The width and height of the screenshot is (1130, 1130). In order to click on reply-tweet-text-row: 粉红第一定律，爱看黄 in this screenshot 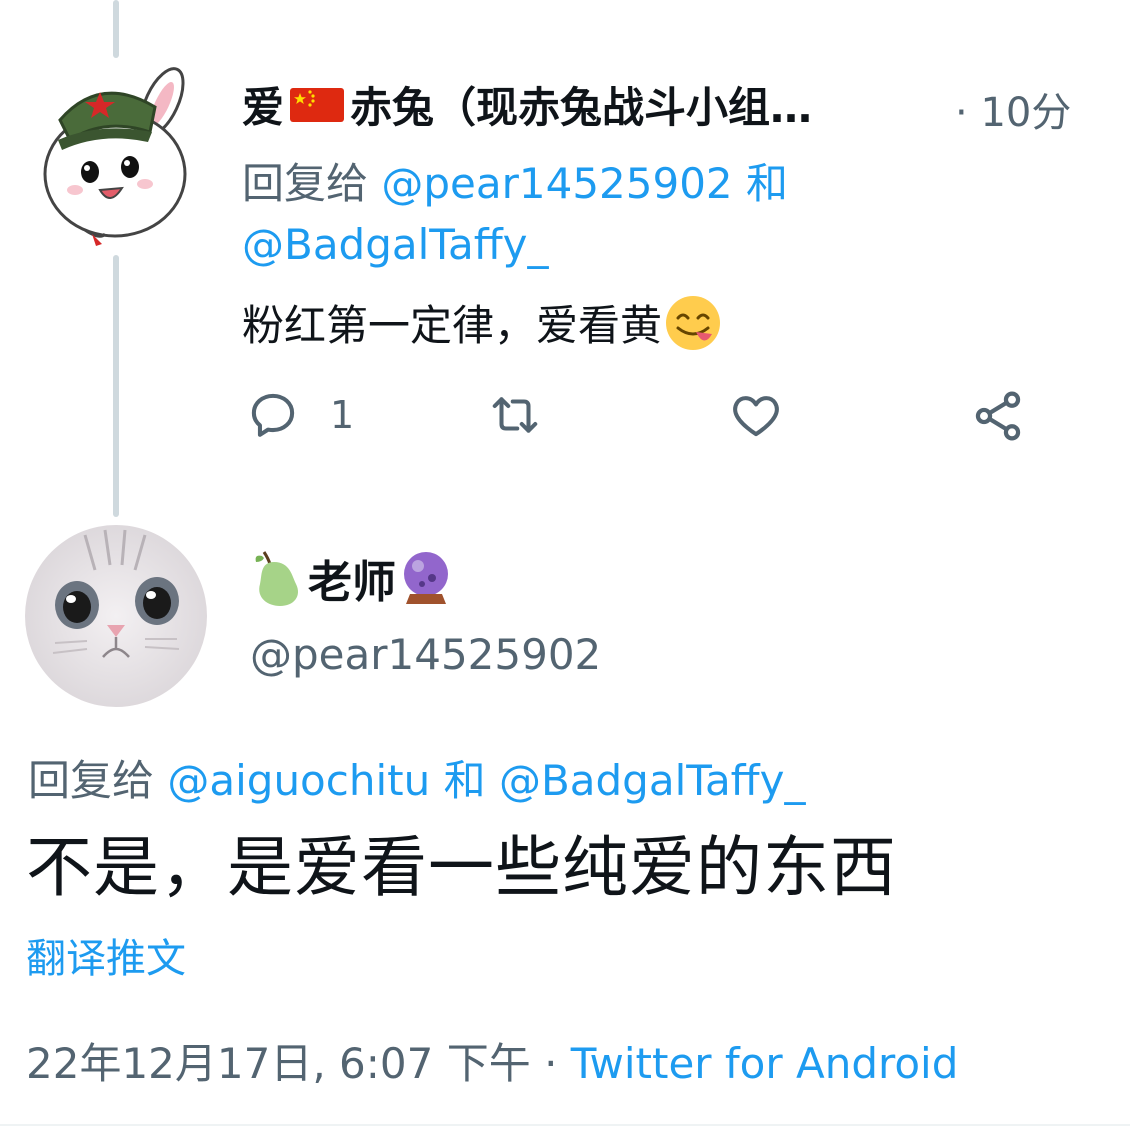, I will do `click(482, 322)`.